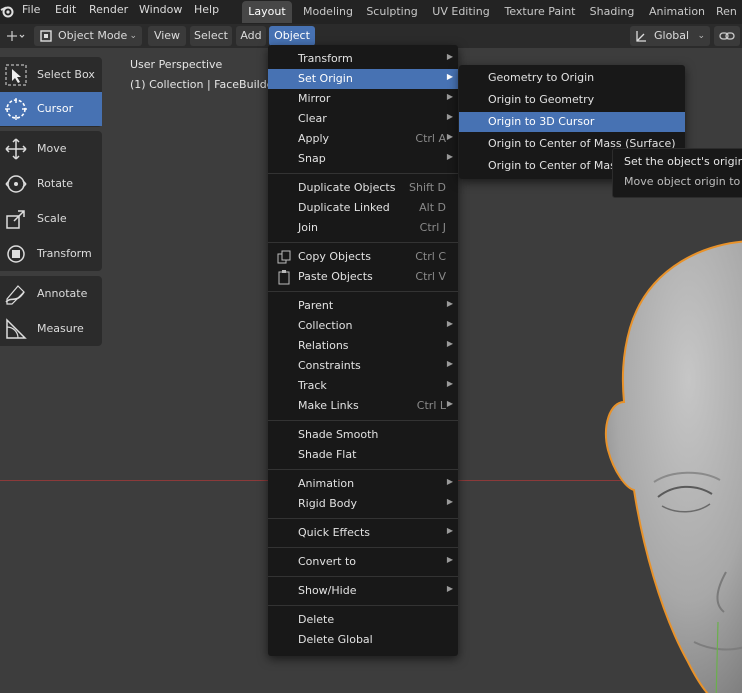 This screenshot has height=693, width=742. I want to click on menu-item-constraints: Constraints ▶, so click(363, 366).